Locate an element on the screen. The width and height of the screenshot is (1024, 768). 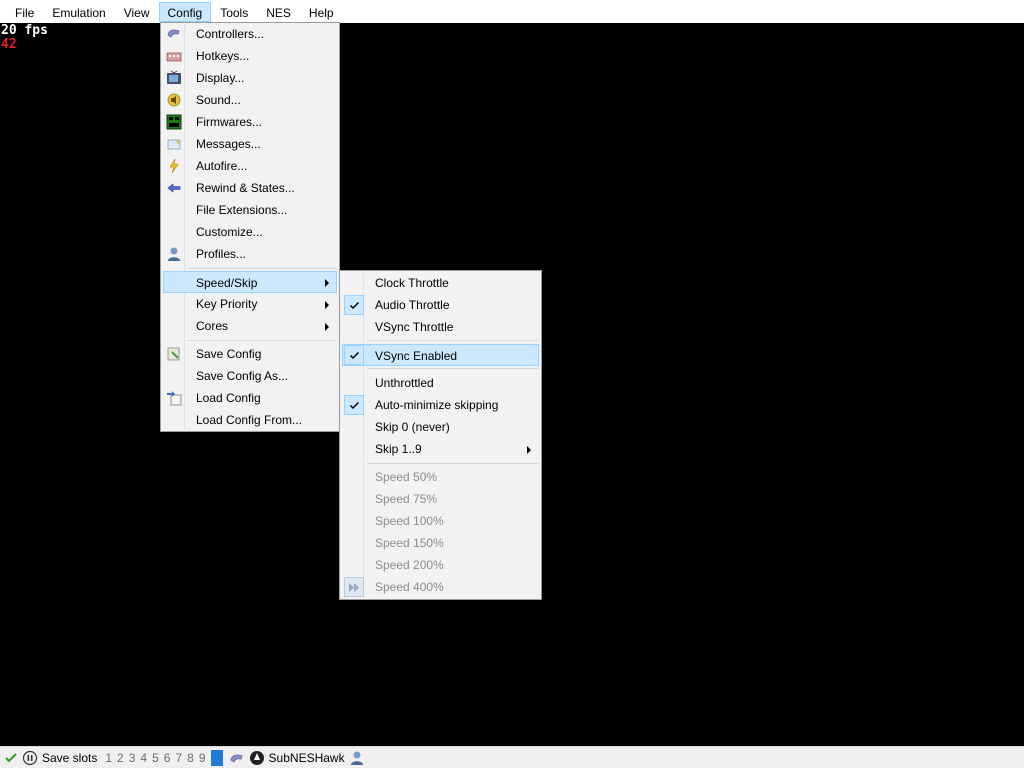
save-slot-6: 6 is located at coordinates (167, 758).